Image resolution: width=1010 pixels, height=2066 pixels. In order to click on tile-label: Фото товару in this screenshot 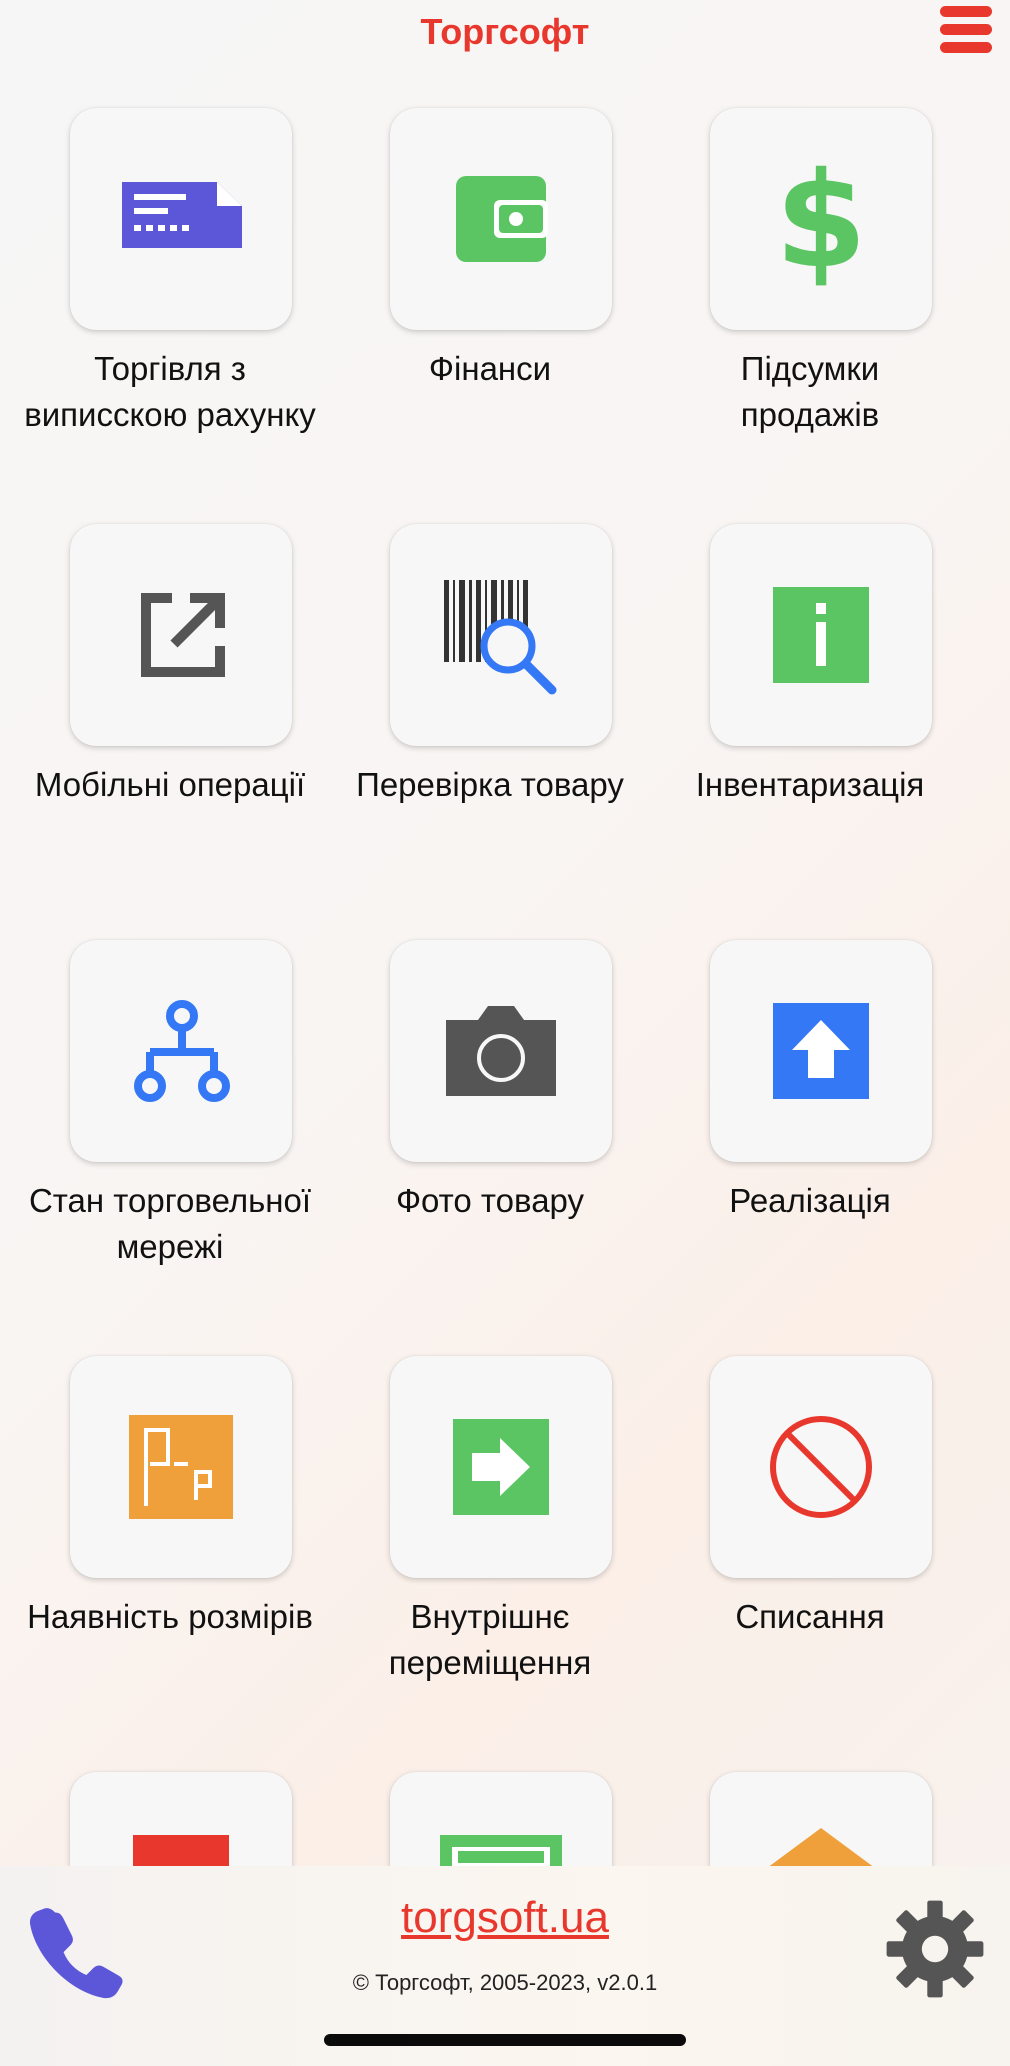, I will do `click(490, 1200)`.